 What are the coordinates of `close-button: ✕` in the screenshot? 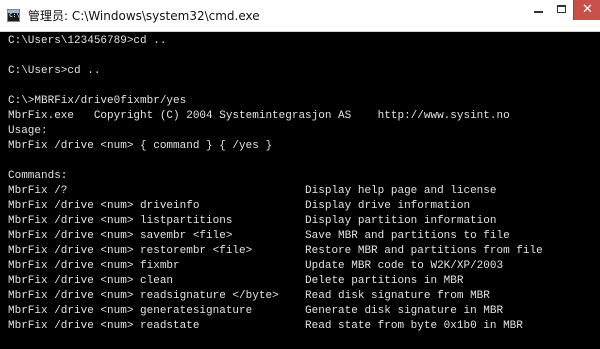 It's located at (586, 10).